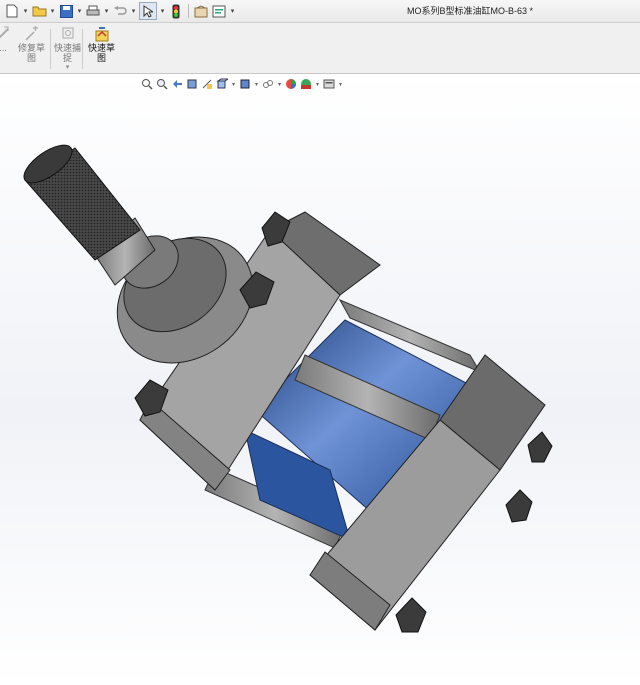 This screenshot has height=685, width=640. What do you see at coordinates (245, 84) in the screenshot?
I see `display-style-icon` at bounding box center [245, 84].